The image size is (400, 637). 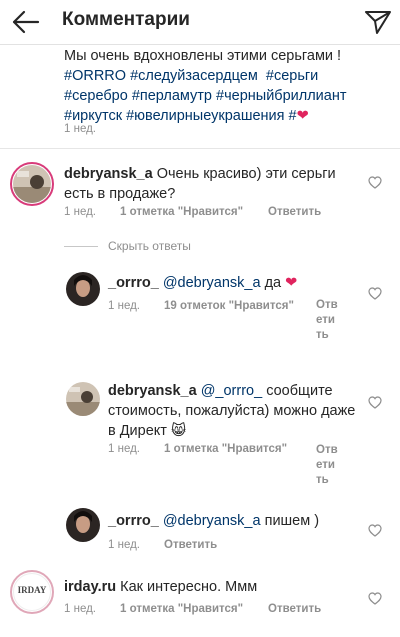 What do you see at coordinates (378, 22) in the screenshot?
I see `direct-send-icon` at bounding box center [378, 22].